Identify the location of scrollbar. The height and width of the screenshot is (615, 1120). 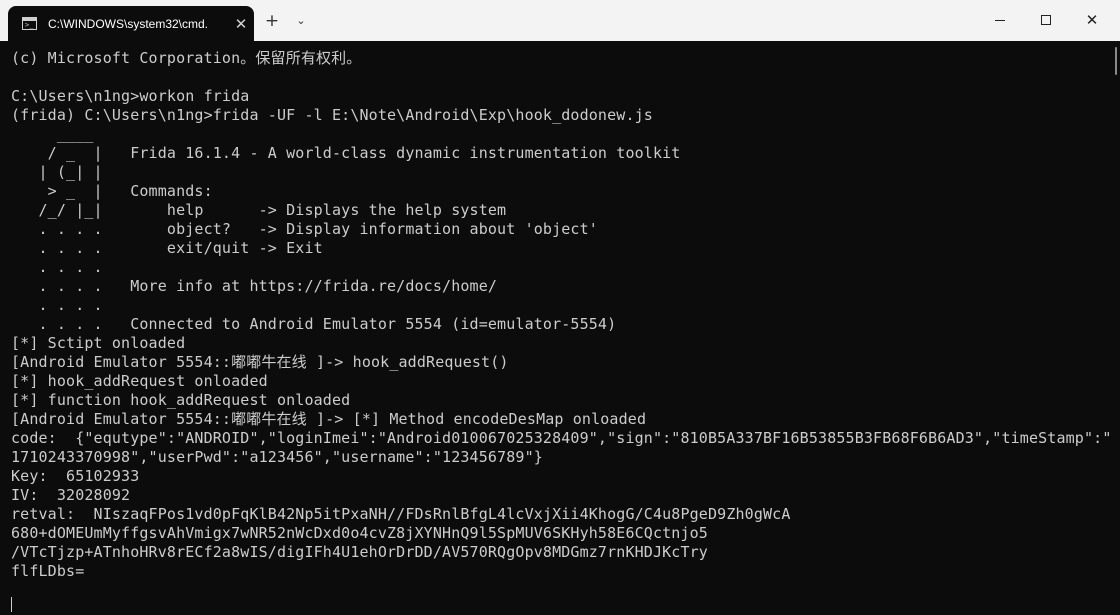
(1116, 61).